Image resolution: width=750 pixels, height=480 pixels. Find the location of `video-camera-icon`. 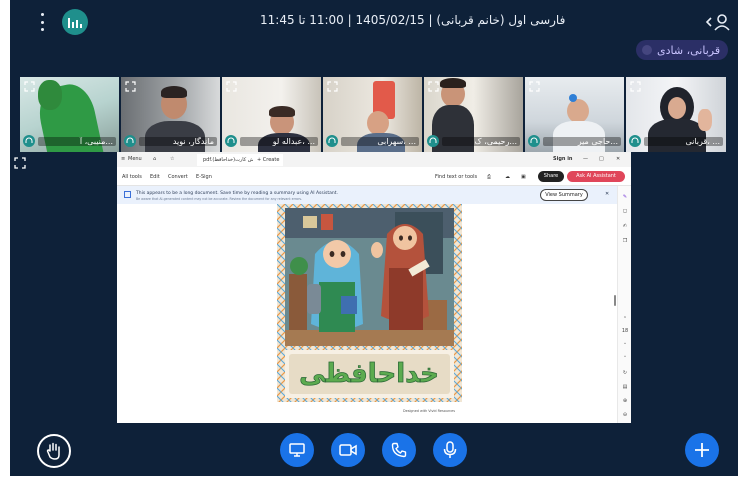

video-camera-icon is located at coordinates (348, 450).